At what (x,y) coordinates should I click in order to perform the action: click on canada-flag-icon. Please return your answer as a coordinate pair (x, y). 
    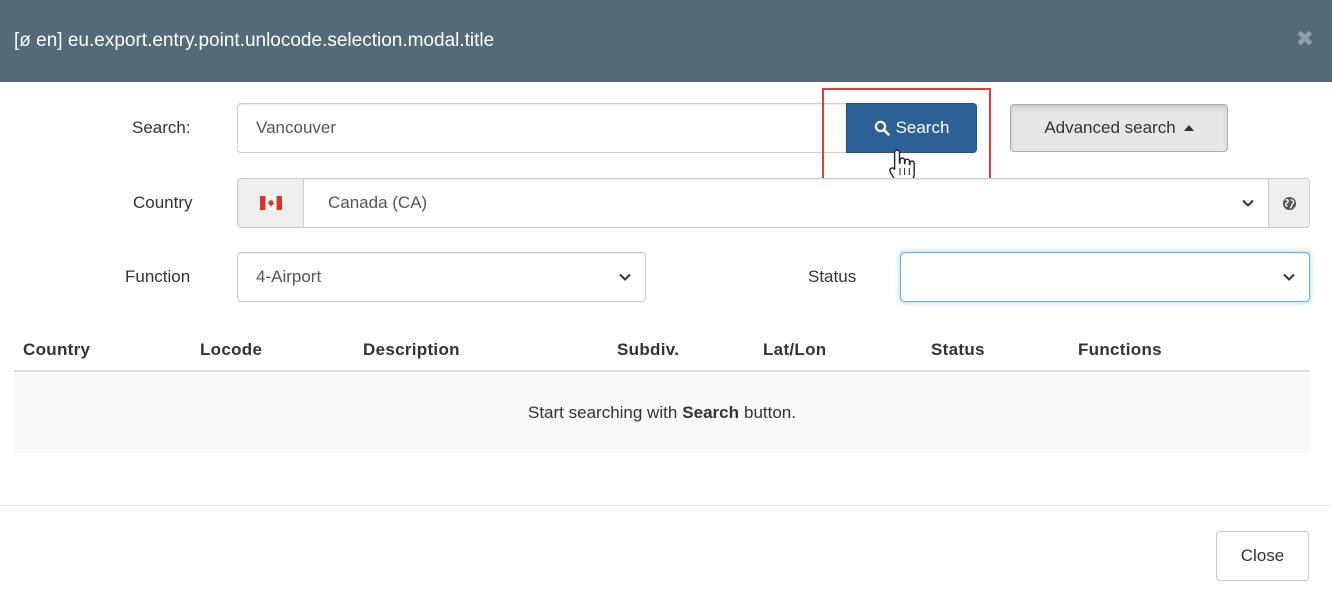
    Looking at the image, I should click on (270, 203).